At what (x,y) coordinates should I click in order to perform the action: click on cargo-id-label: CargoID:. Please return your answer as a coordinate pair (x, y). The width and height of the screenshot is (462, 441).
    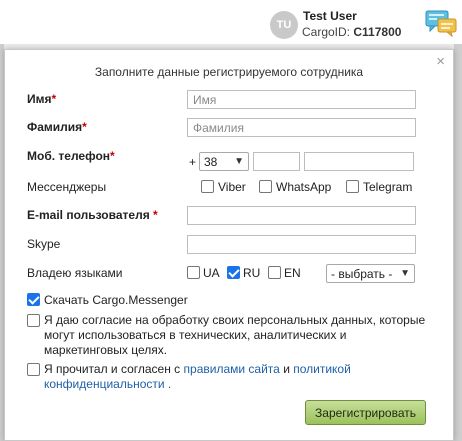
    Looking at the image, I should click on (326, 32).